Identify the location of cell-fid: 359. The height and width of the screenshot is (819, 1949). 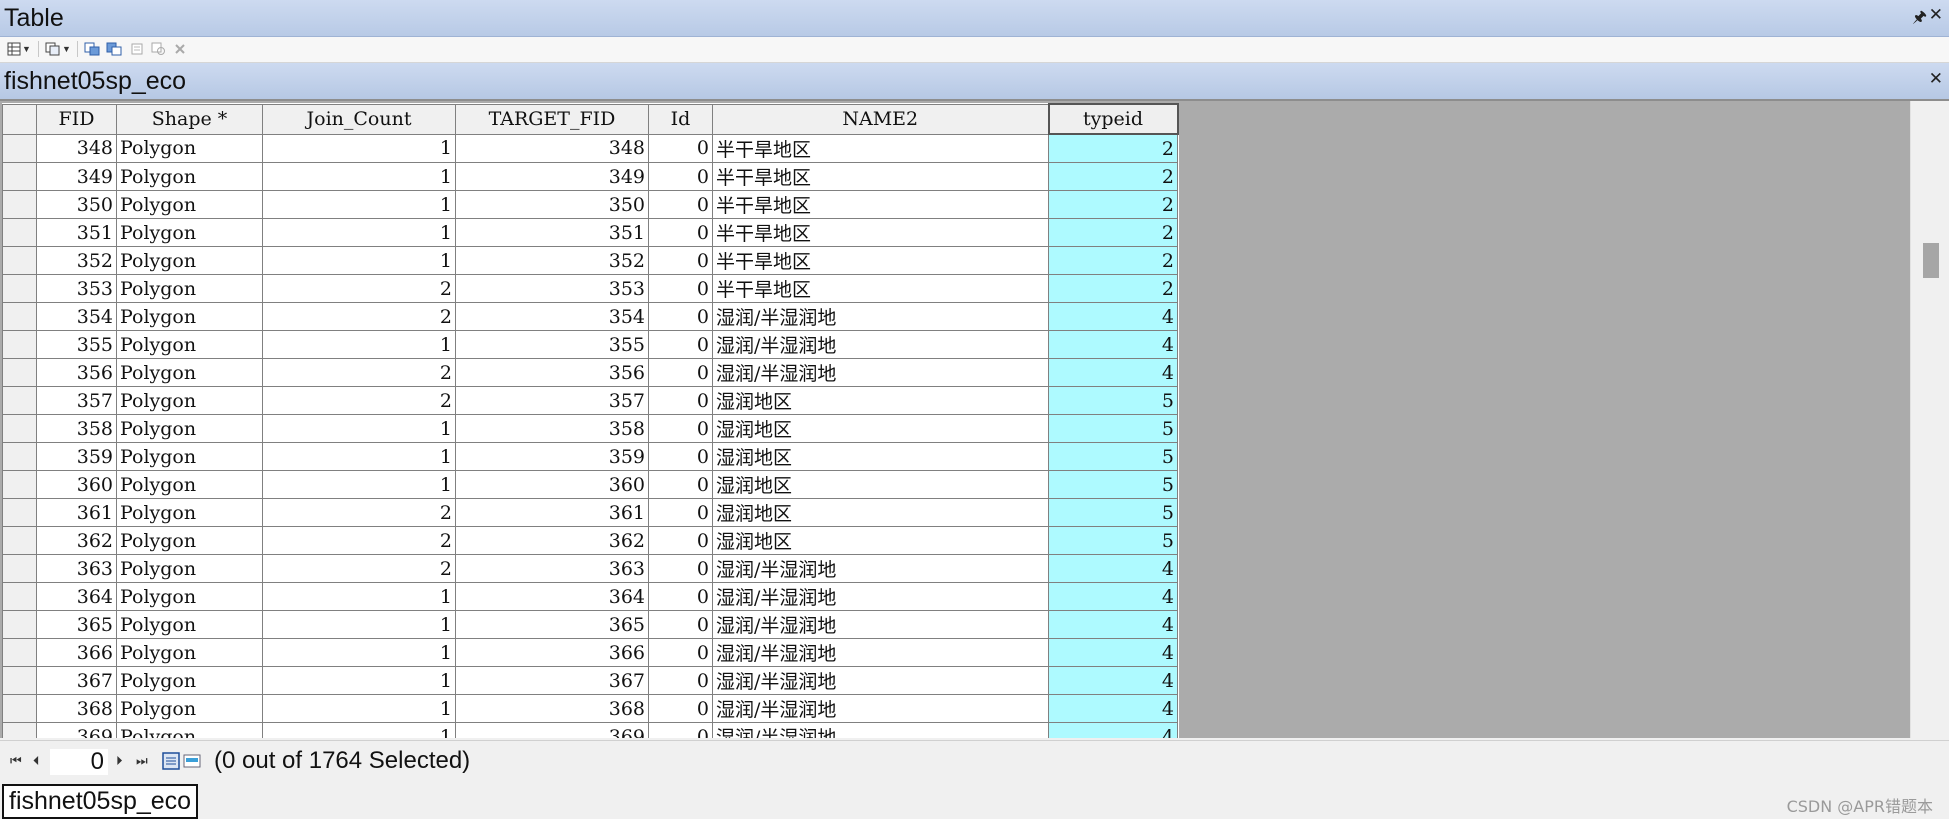
(76, 456).